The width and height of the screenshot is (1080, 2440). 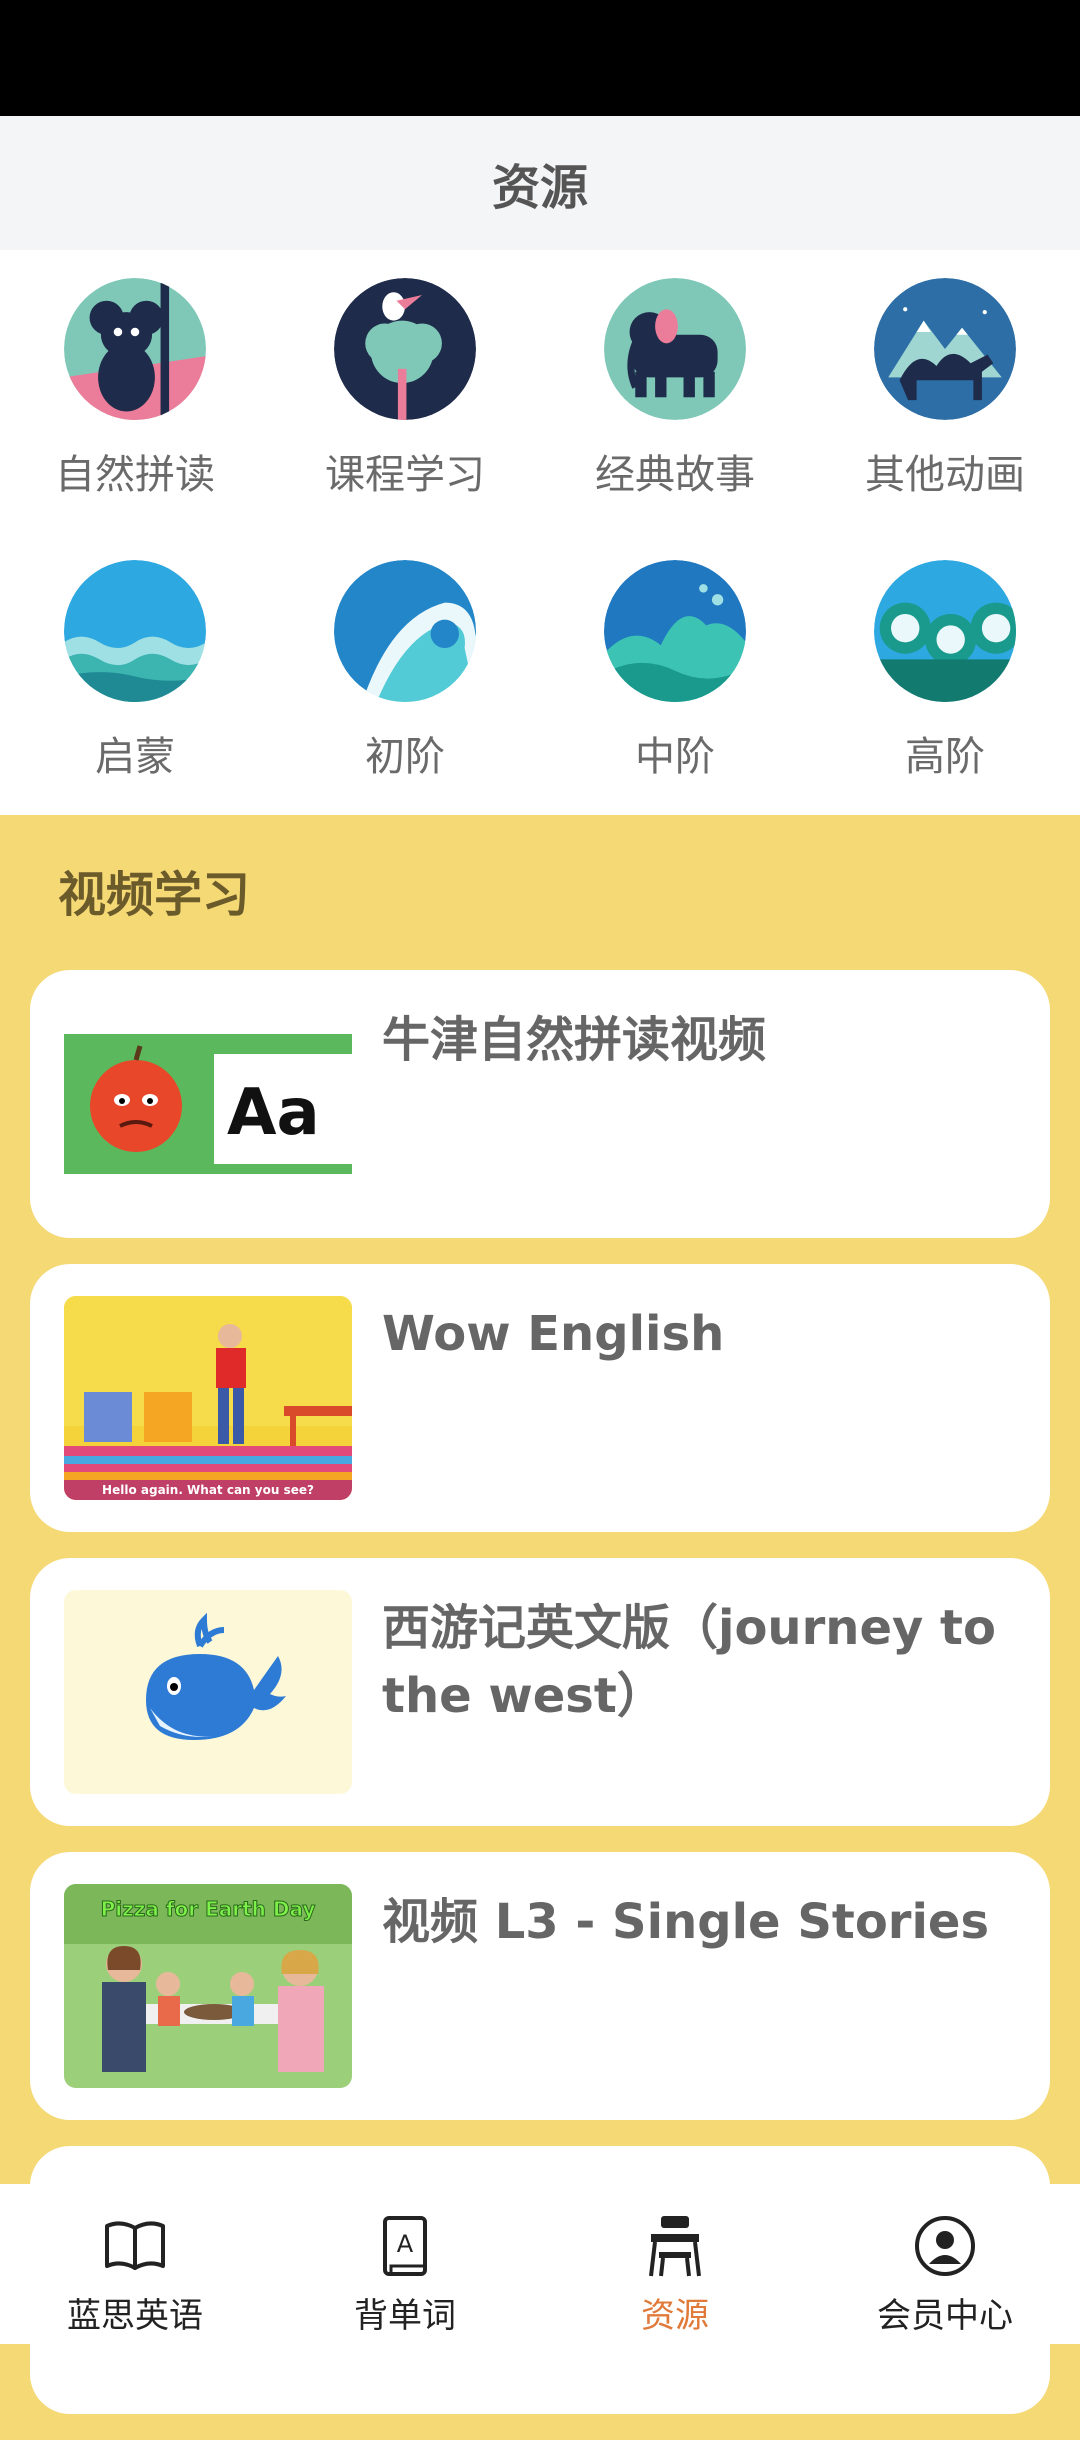 I want to click on swirl-wave-icon, so click(x=945, y=631).